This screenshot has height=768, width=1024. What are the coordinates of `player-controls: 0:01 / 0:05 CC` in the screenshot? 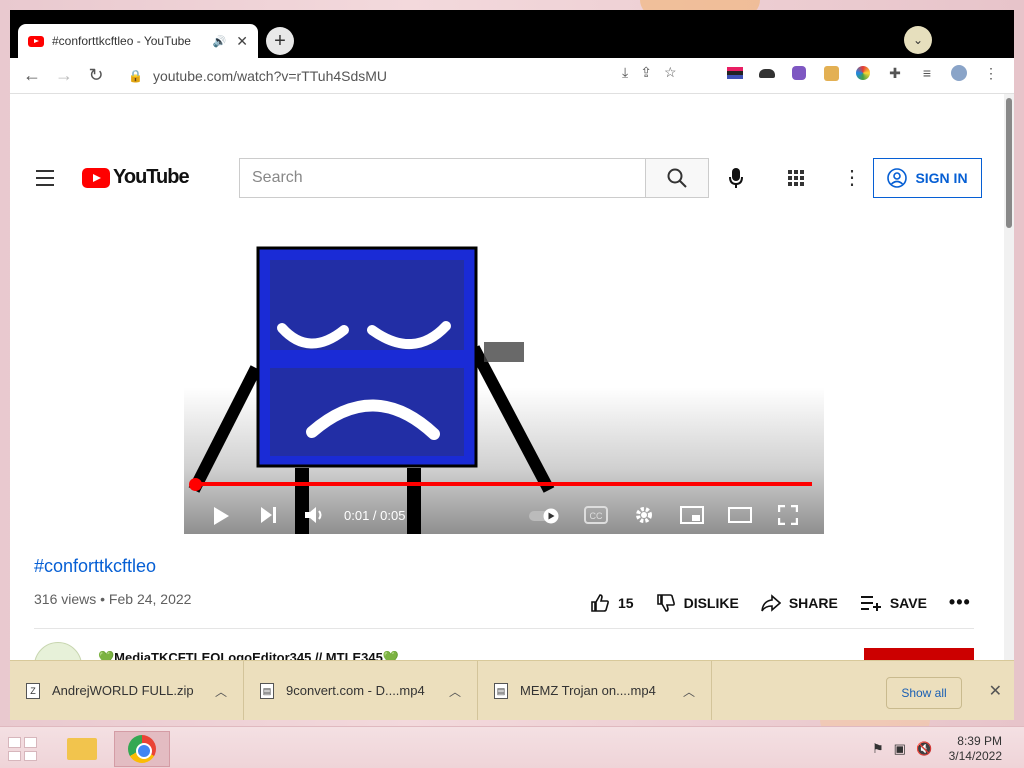 It's located at (504, 515).